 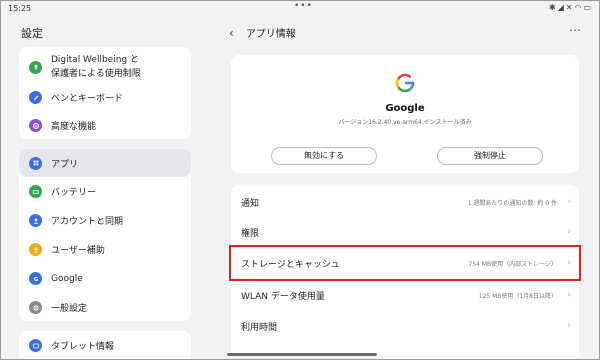 I want to click on sidebar-item-digital-wellbeing: Digital Wellbeing と 保護者による使用制限, so click(x=85, y=67).